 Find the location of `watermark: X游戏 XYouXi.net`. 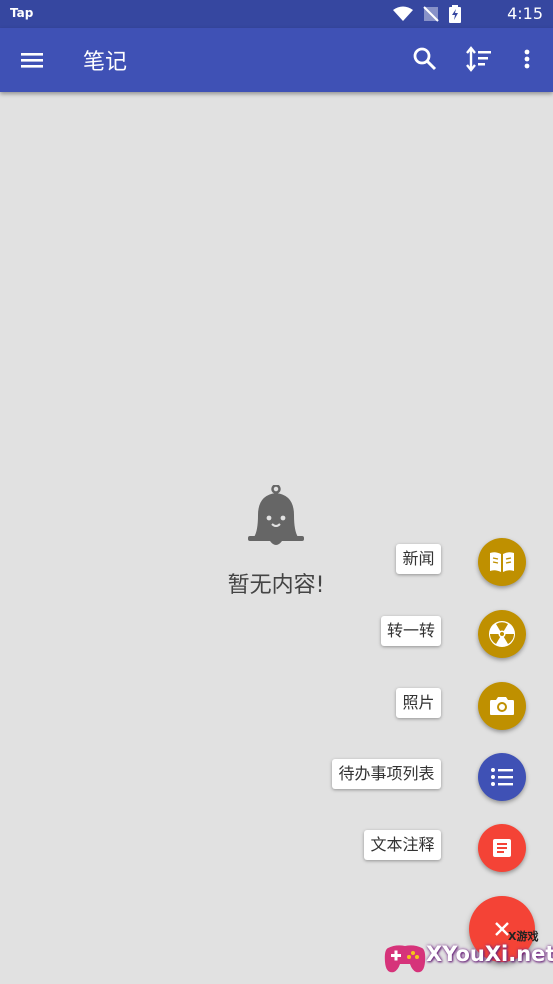

watermark: X游戏 XYouXi.net is located at coordinates (465, 955).